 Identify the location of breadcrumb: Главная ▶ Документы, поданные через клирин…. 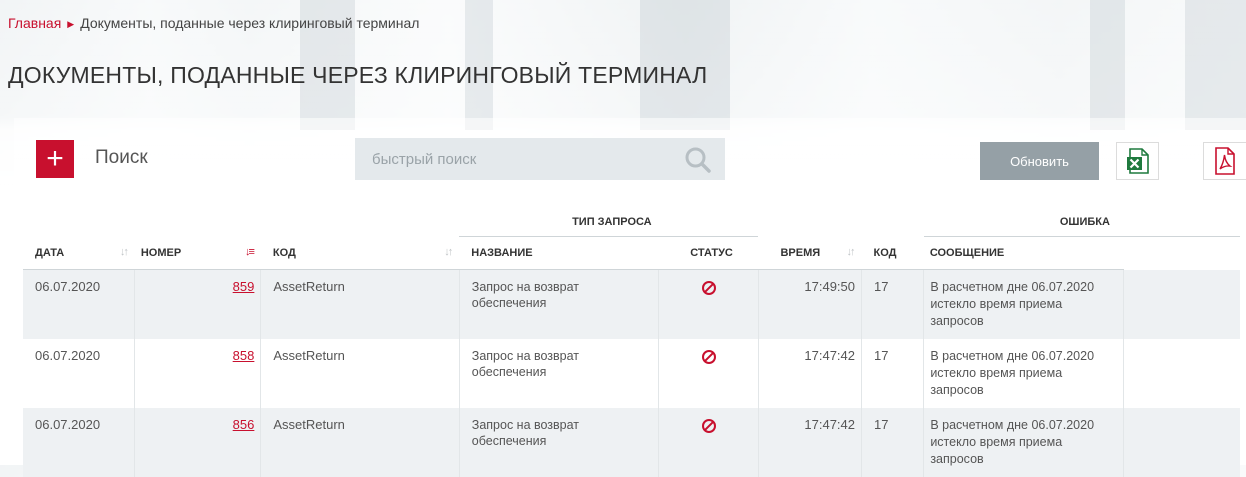
(213, 23).